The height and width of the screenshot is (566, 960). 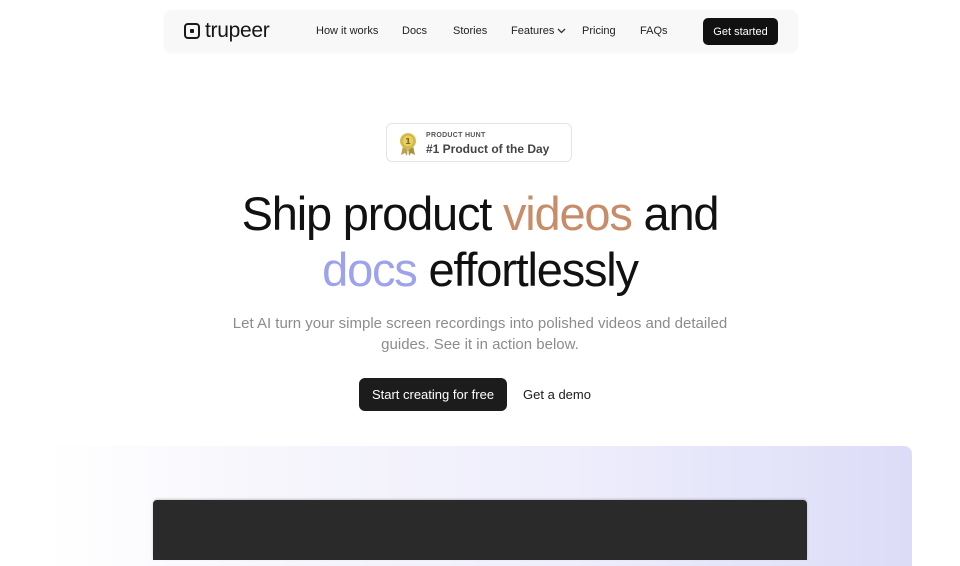 What do you see at coordinates (654, 31) in the screenshot?
I see `nav-faqs: FAQs` at bounding box center [654, 31].